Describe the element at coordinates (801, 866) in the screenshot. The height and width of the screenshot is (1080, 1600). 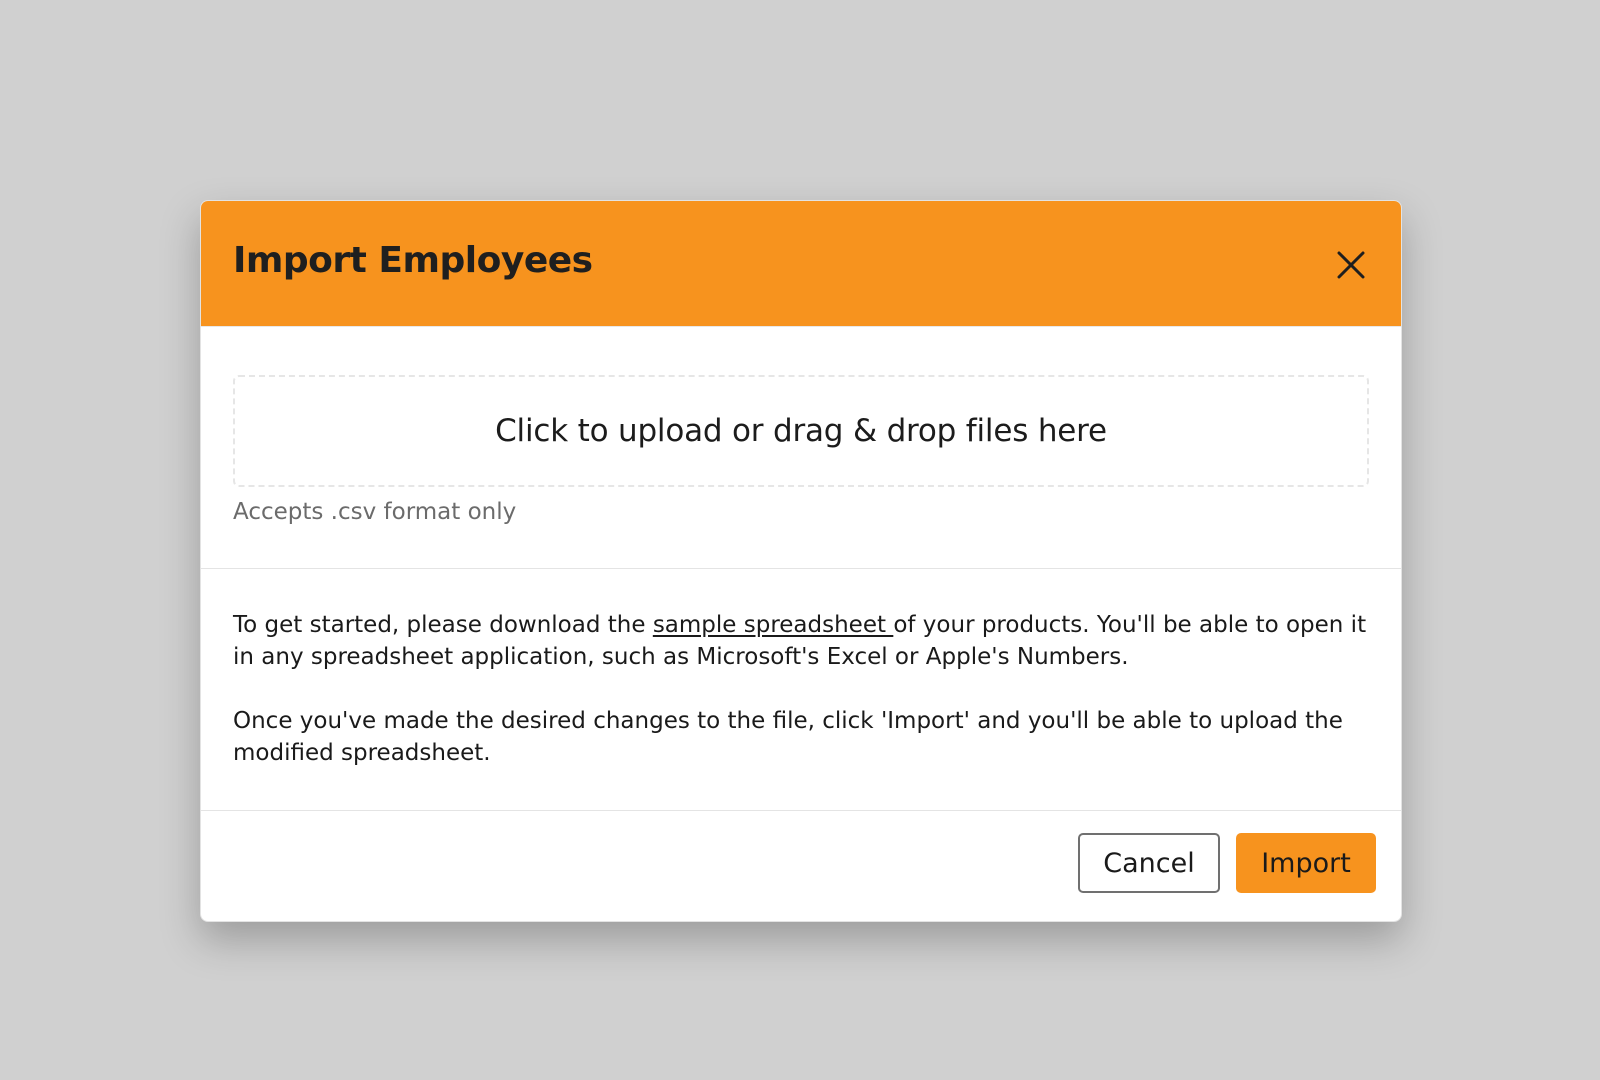
I see `dialog-footer: Cancel Import` at that location.